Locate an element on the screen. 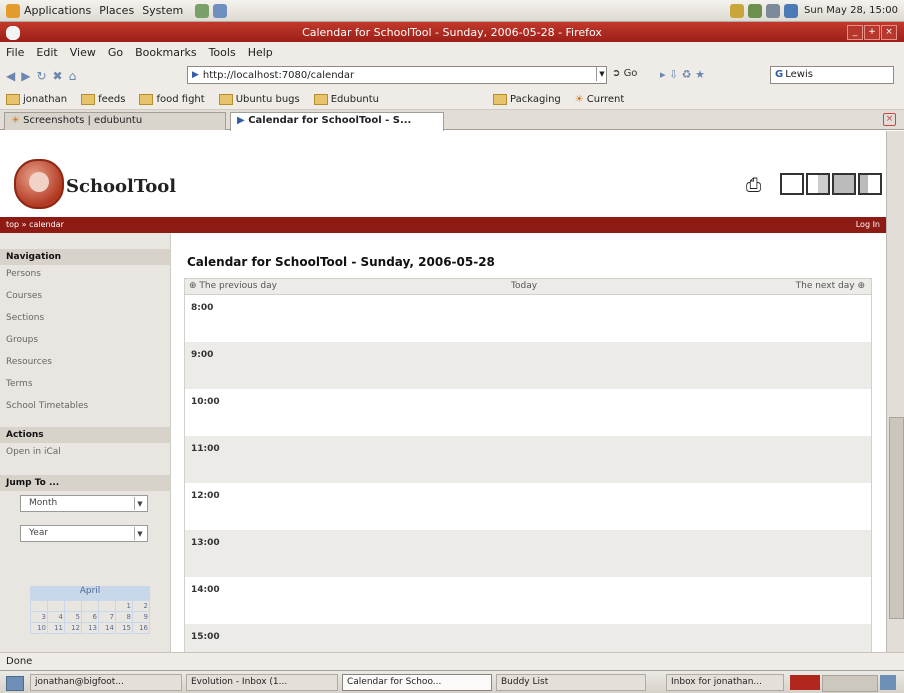 This screenshot has width=904, height=693. task-buddy-list: Buddy List is located at coordinates (571, 682).